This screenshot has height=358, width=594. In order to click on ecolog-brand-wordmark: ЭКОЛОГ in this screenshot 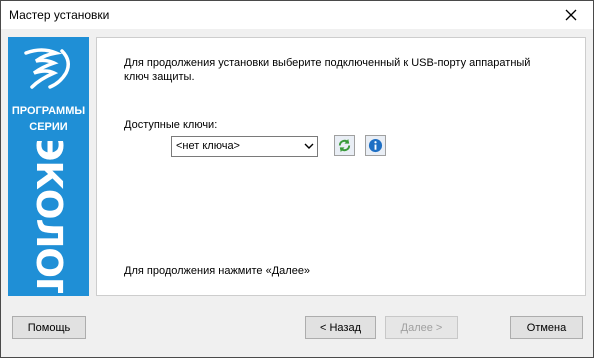, I will do `click(48, 217)`.